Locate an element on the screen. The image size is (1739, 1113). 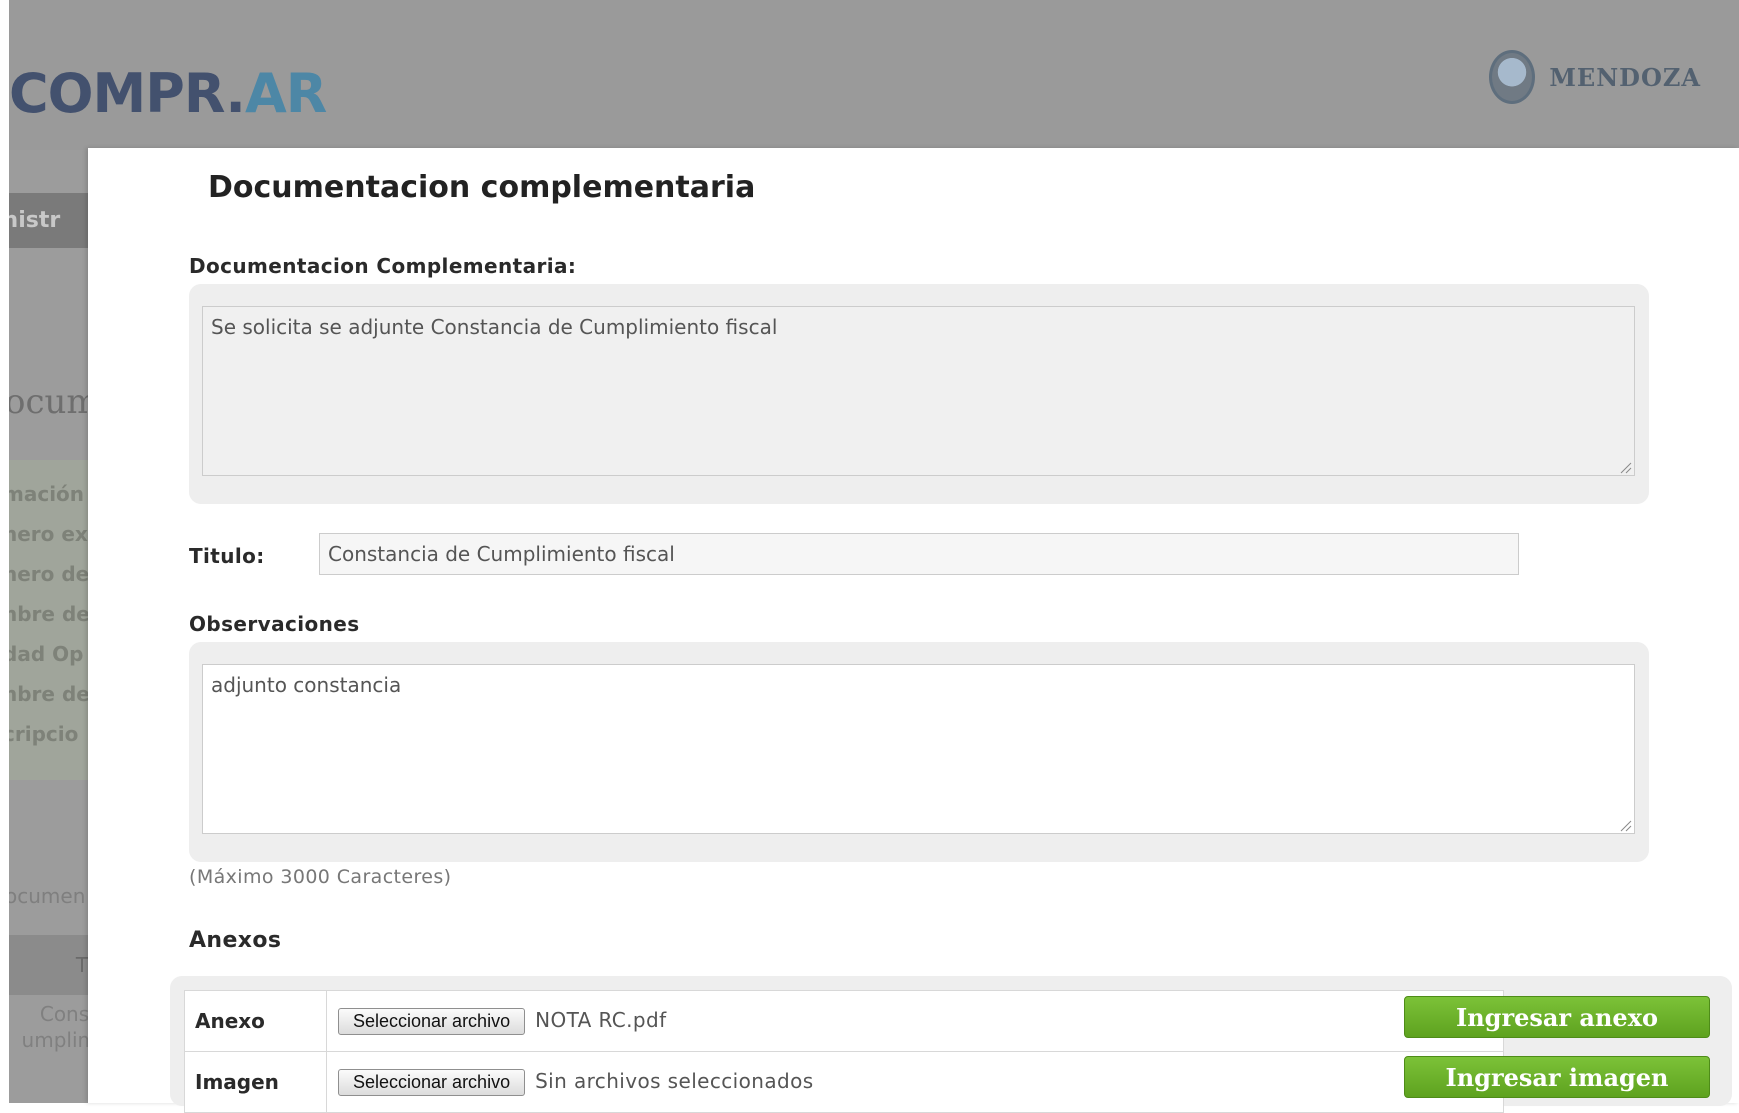
anexos-heading: Anexos is located at coordinates (235, 940).